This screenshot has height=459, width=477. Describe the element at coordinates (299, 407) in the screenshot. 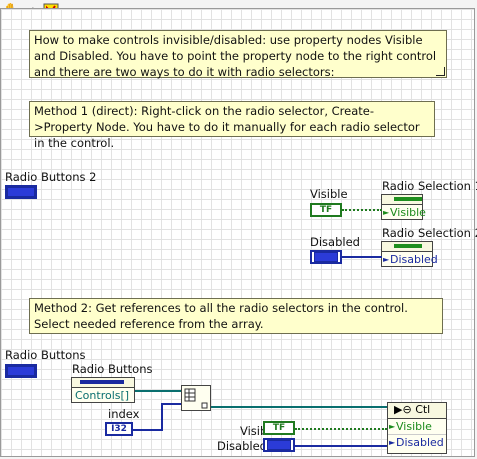

I see `ref-element-wire` at that location.